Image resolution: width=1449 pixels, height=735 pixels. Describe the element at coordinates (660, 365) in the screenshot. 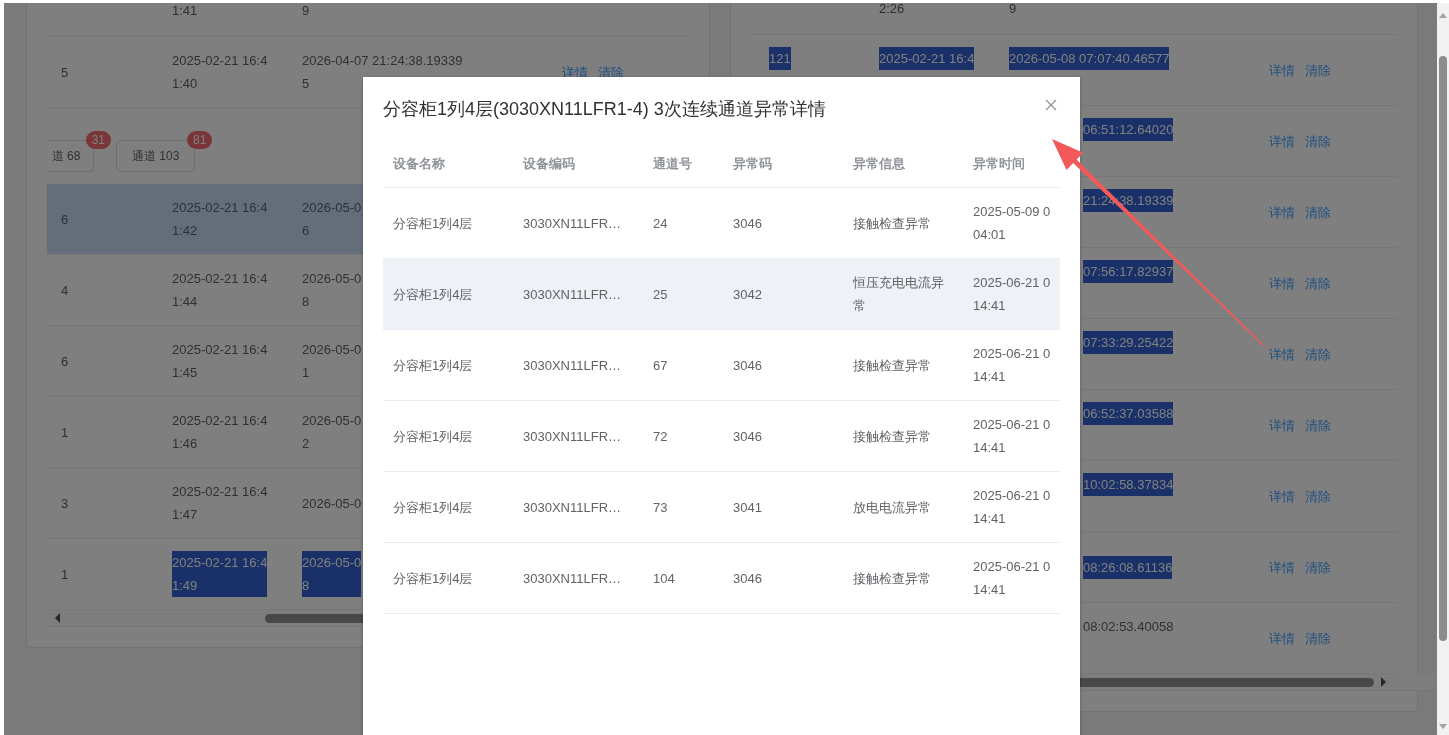

I see `table-cell-text: 67` at that location.